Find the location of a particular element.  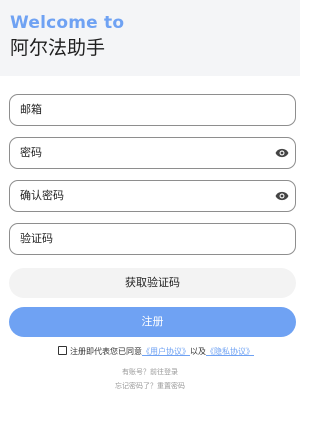

agreement-prefix: 注册即代表您已同意 is located at coordinates (106, 351).